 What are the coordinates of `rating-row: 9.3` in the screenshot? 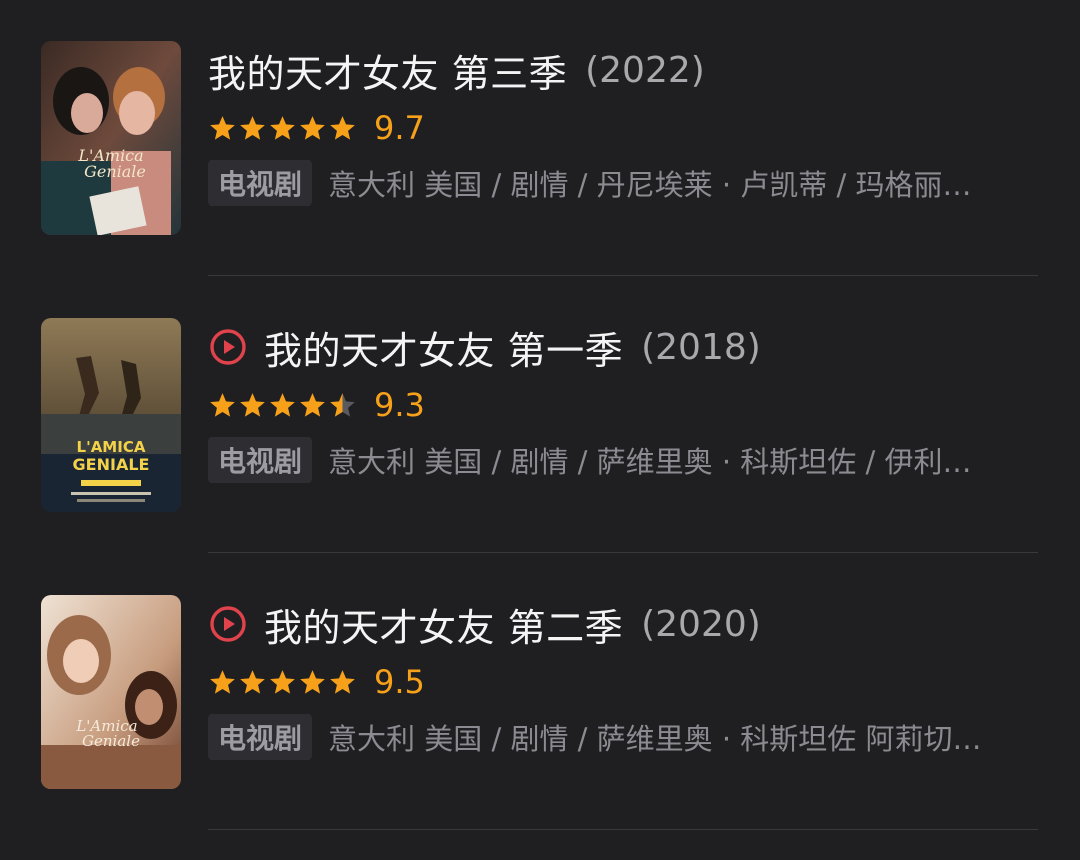 It's located at (316, 405).